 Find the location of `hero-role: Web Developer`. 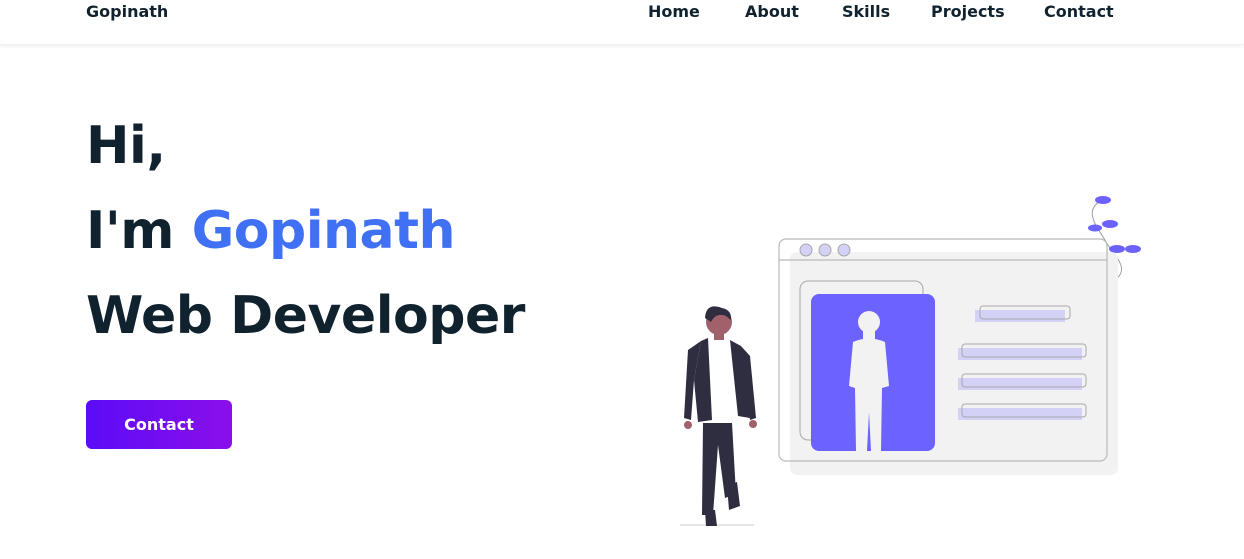

hero-role: Web Developer is located at coordinates (305, 316).